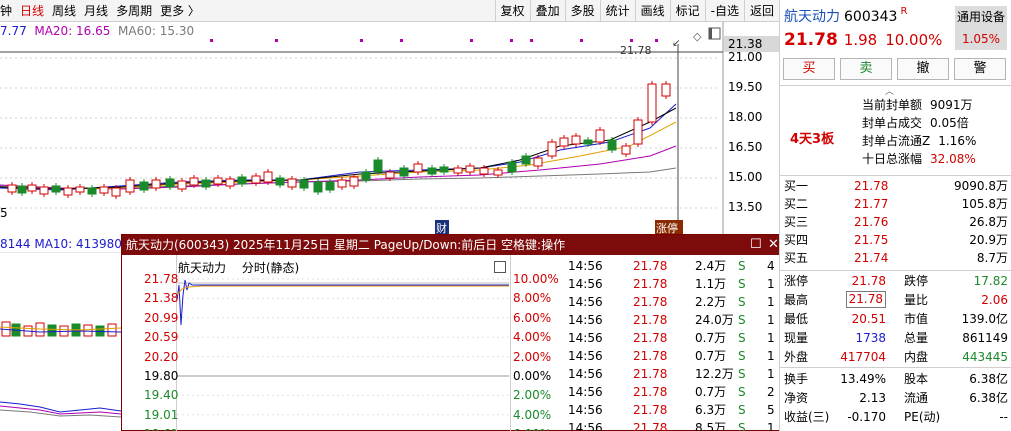  Describe the element at coordinates (951, 105) in the screenshot. I see `seal-value: 9091万` at that location.